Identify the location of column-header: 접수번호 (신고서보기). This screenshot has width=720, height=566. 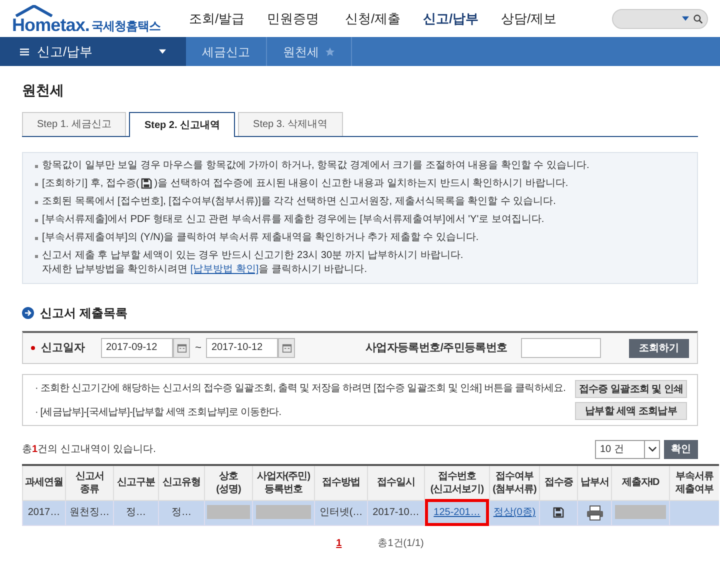
(457, 482).